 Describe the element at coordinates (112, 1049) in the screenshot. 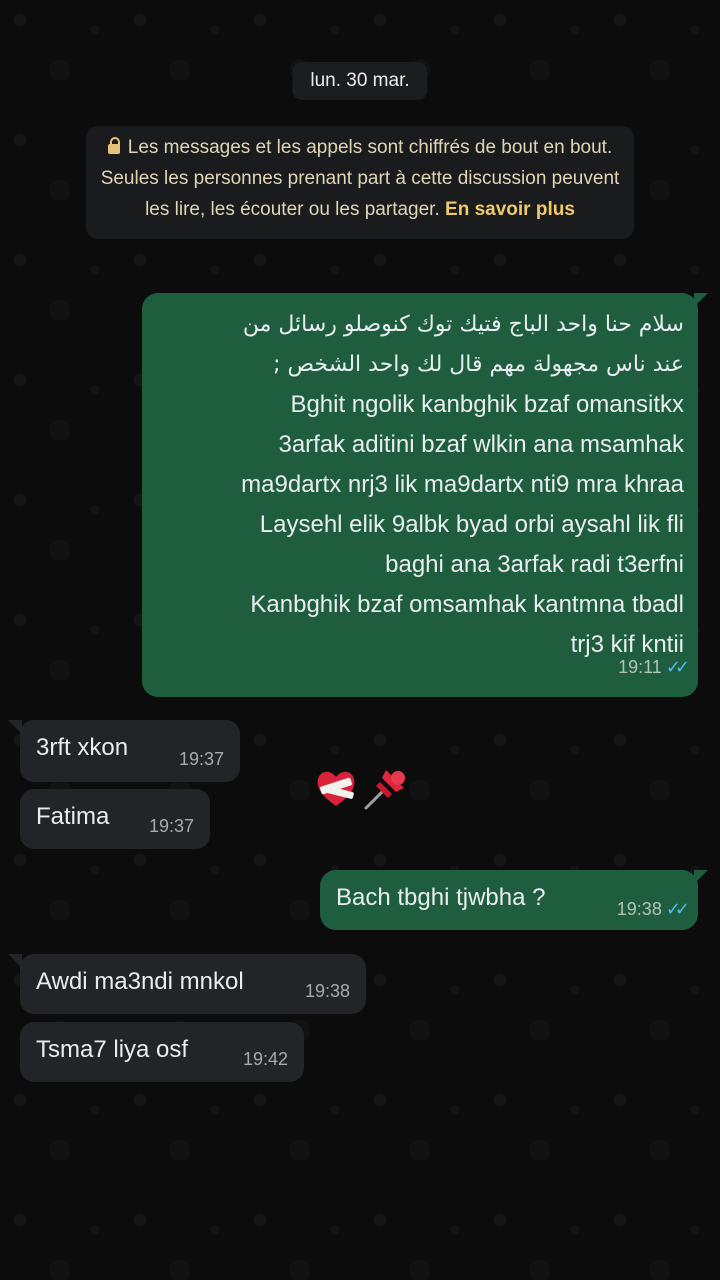

I see `message-text: Tsma7 liya osf` at that location.